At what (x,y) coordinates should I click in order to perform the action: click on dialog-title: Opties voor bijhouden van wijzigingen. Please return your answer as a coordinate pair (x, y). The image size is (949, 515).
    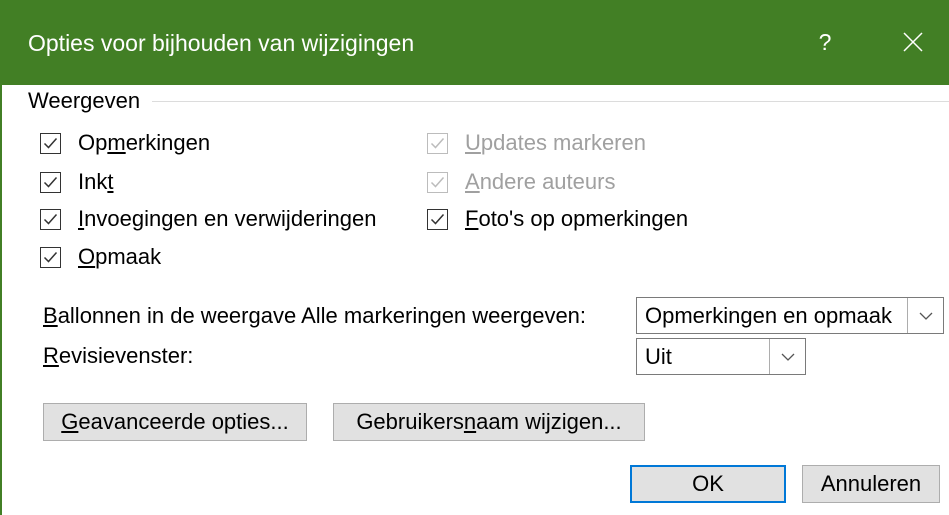
    Looking at the image, I should click on (221, 43).